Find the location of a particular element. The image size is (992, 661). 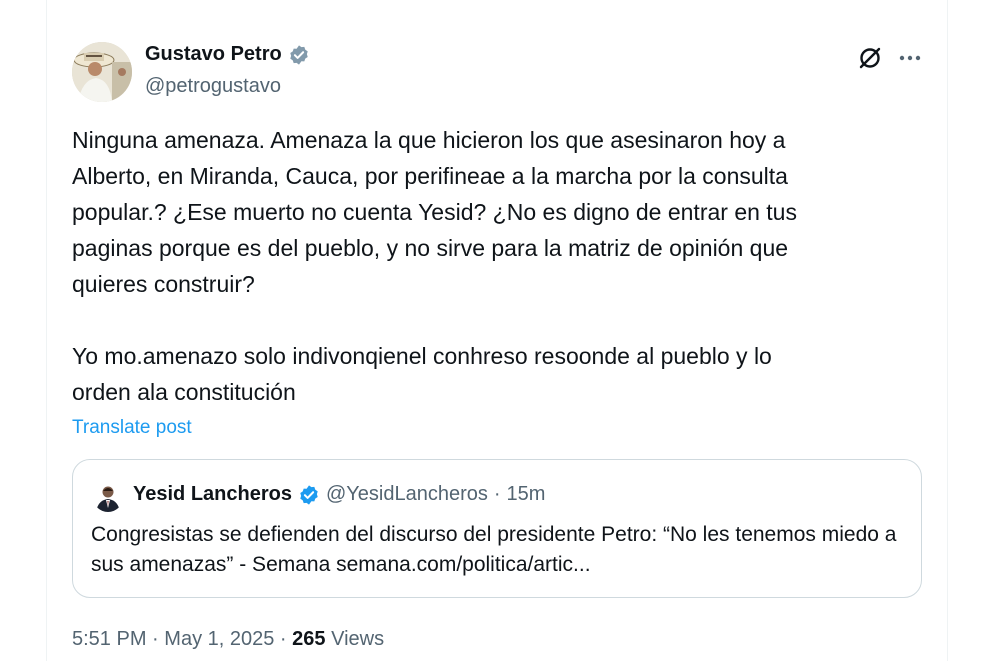

tweet-date: May 1, 2025 is located at coordinates (219, 639).